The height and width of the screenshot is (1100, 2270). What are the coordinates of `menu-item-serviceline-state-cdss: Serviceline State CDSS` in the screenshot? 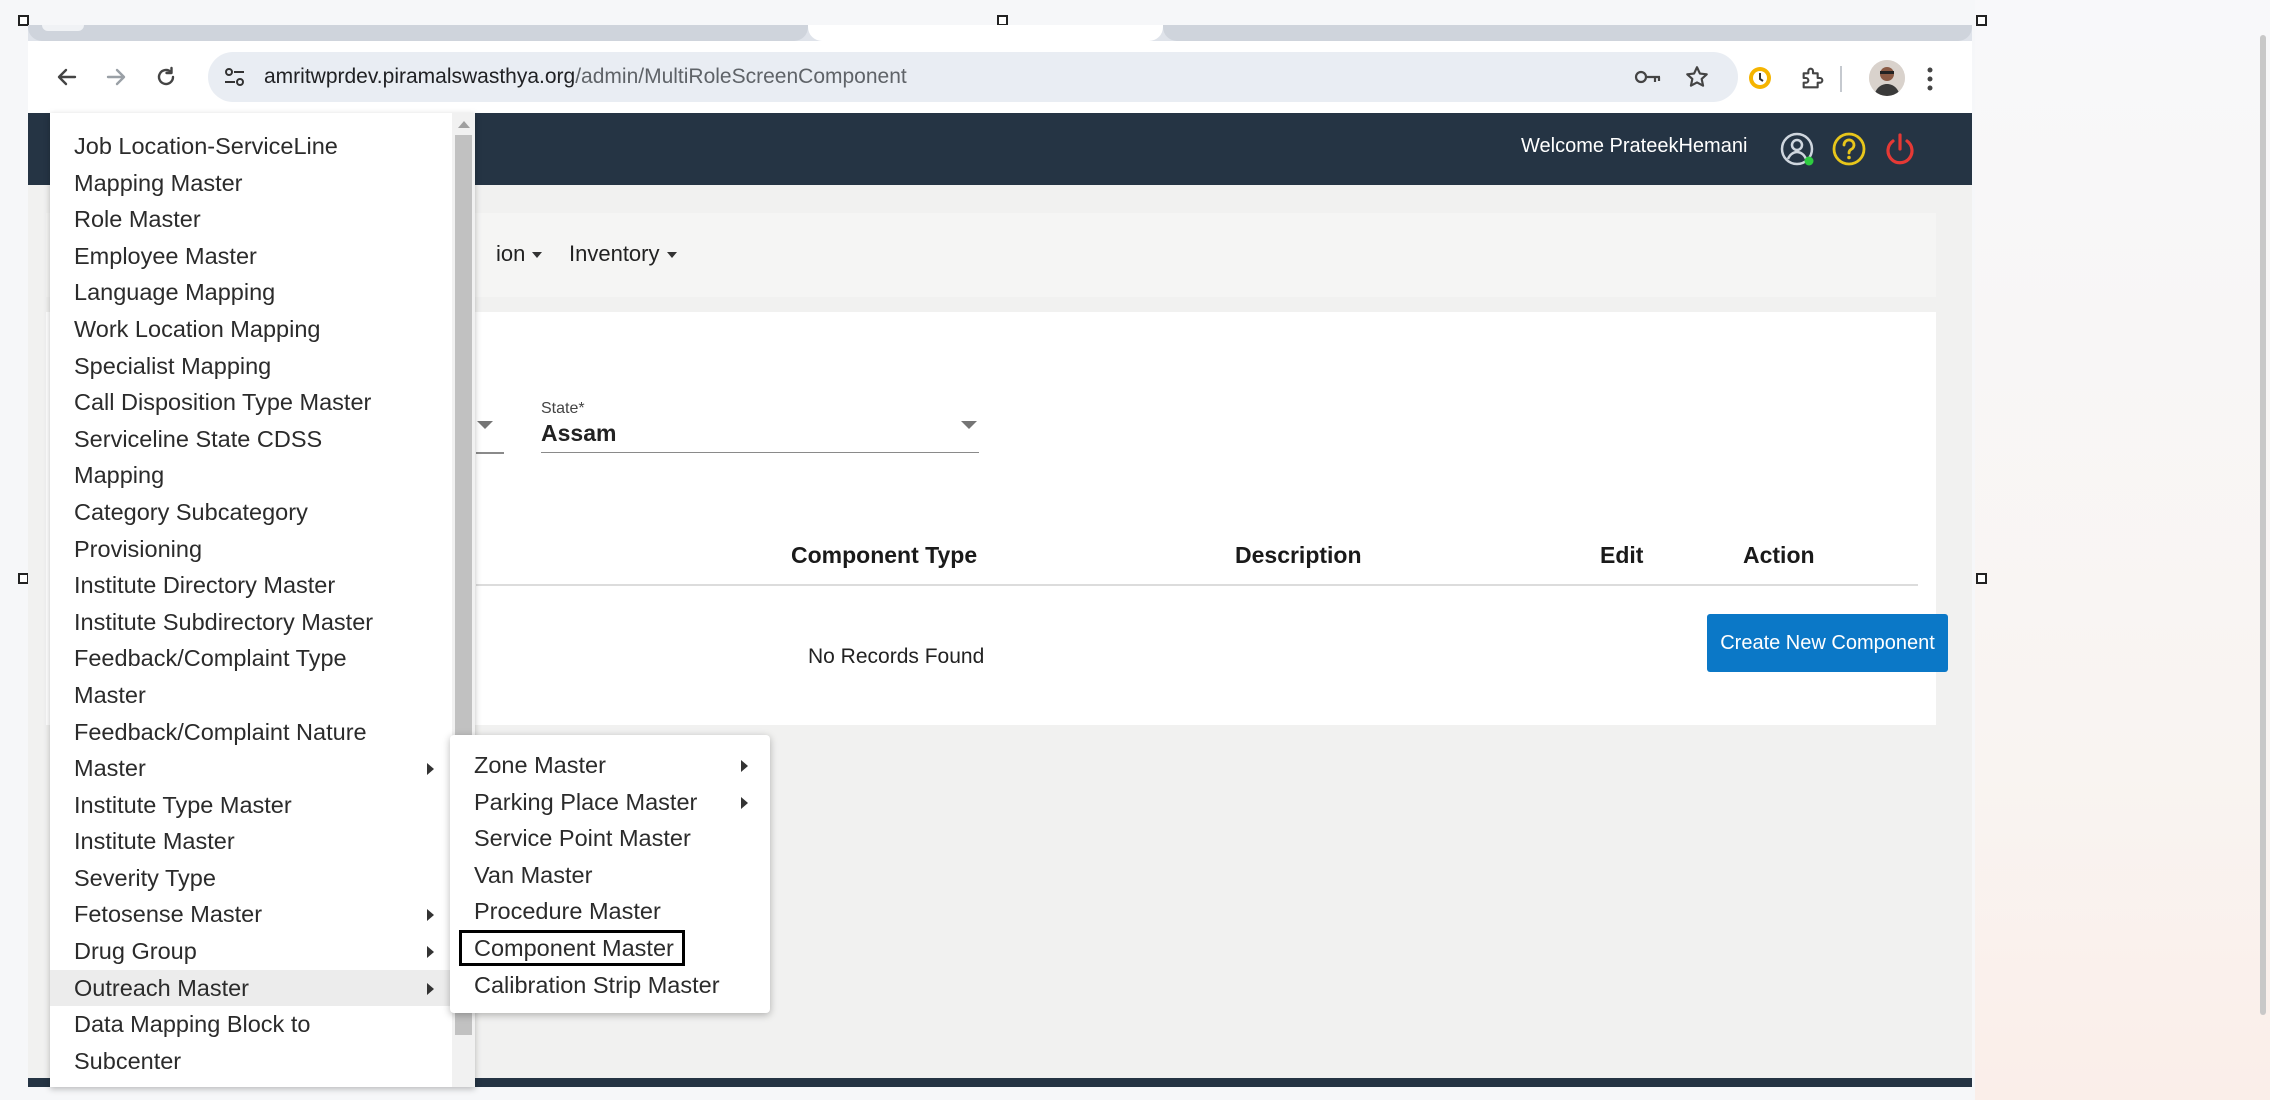 It's located at (251, 439).